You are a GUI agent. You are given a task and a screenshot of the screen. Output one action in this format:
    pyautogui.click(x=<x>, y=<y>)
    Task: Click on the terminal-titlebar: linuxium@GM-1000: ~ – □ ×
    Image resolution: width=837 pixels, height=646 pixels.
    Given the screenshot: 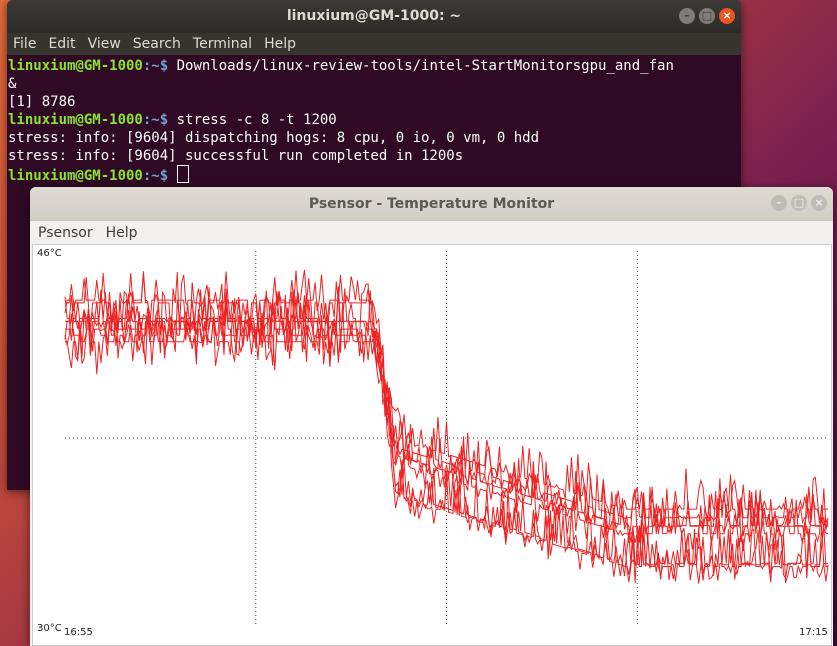 What is the action you would take?
    pyautogui.click(x=374, y=16)
    